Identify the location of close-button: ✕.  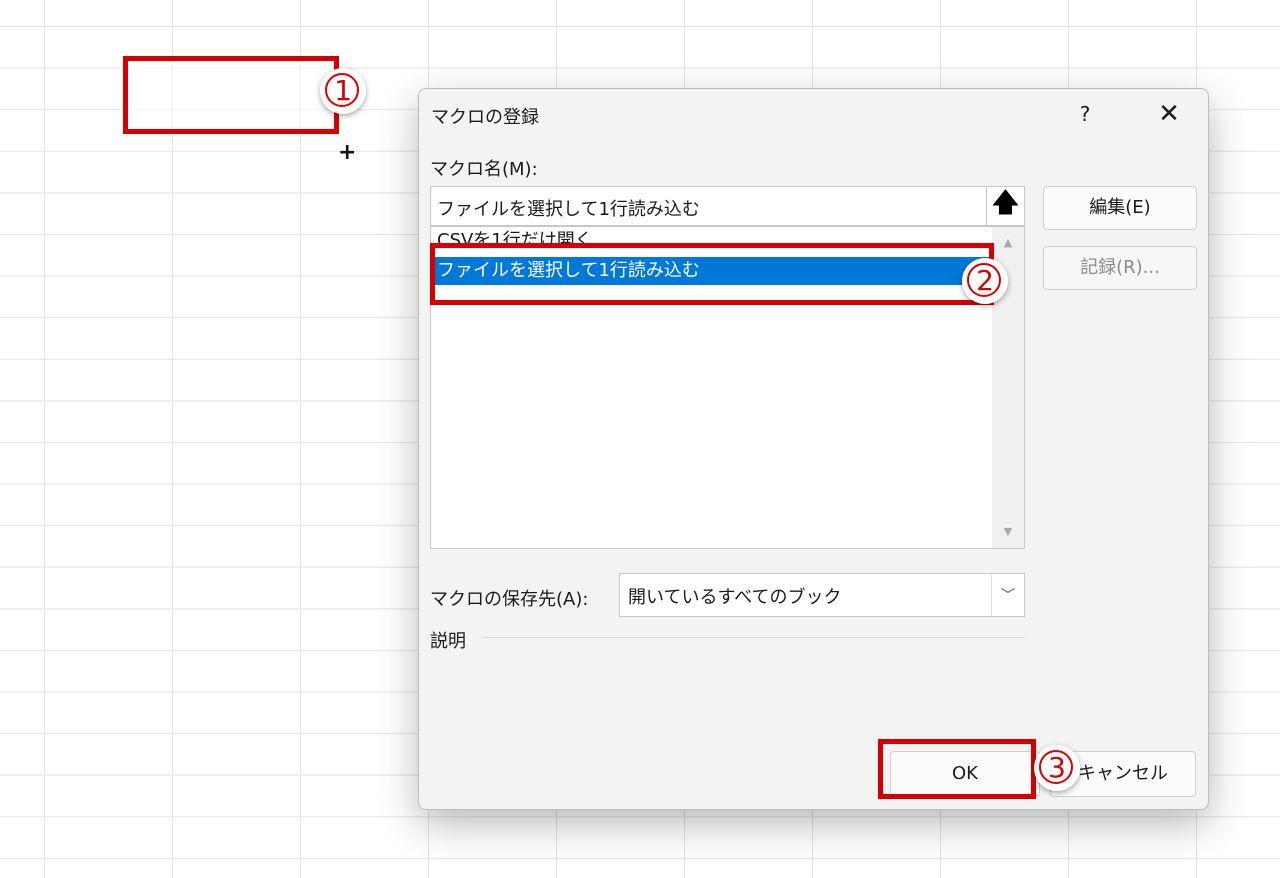
(1169, 114).